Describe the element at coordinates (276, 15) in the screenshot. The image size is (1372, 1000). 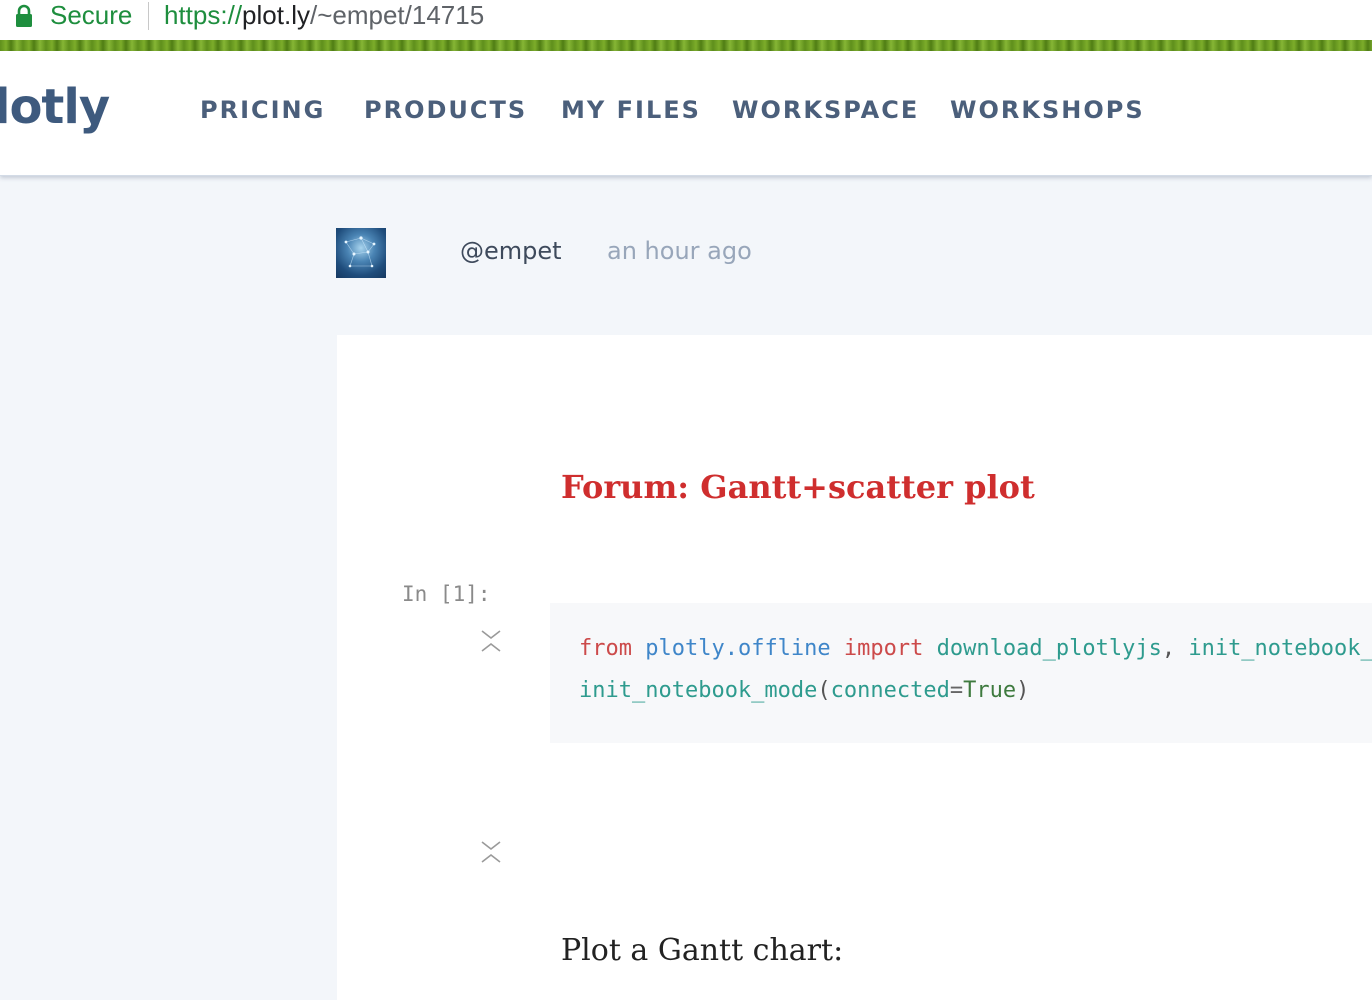
I see `url-host: plot.ly` at that location.